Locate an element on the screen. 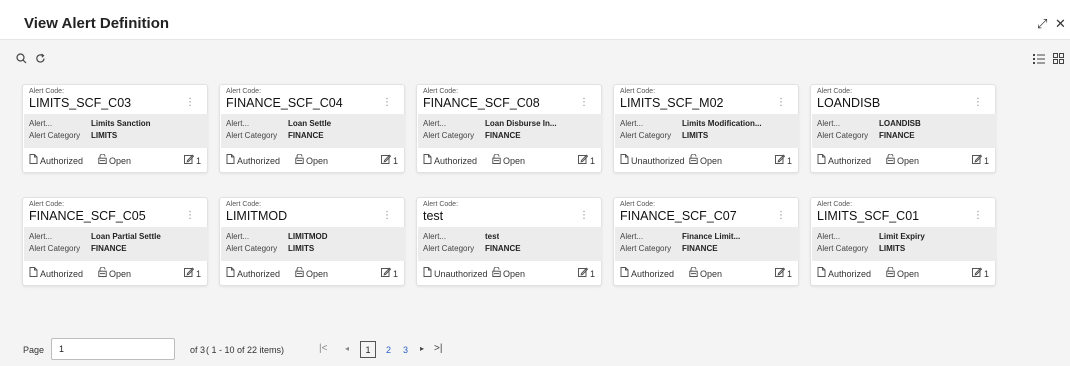 This screenshot has height=366, width=1070. grid-view-icon is located at coordinates (1058, 60).